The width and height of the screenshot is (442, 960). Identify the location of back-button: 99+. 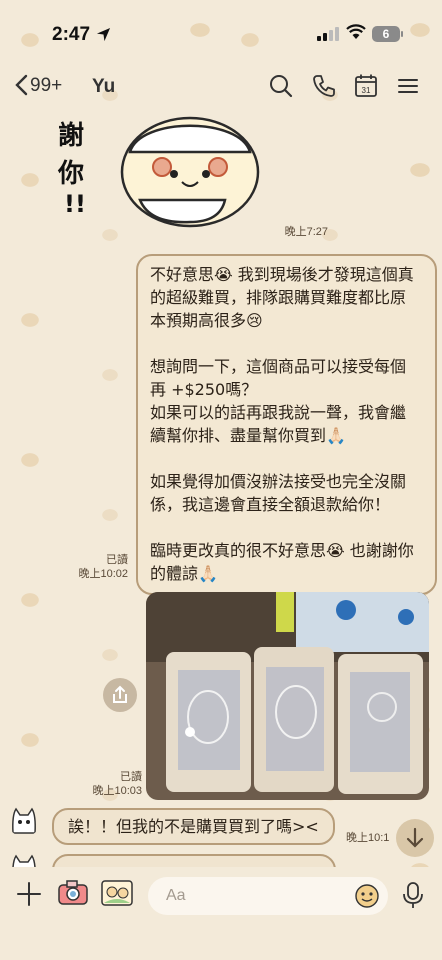
(38, 86).